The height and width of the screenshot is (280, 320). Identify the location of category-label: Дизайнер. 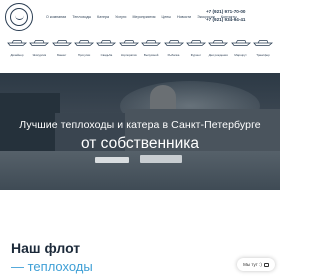
(17, 55).